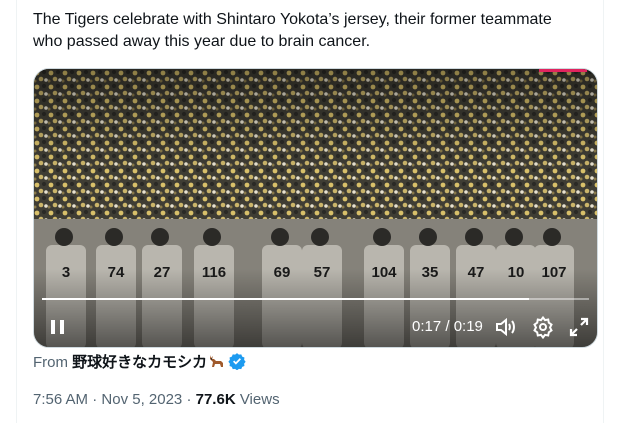  I want to click on volume-icon, so click(505, 327).